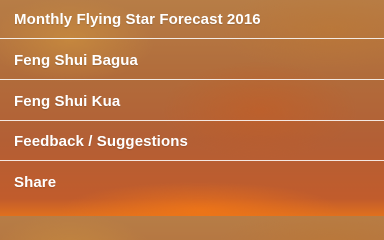 The height and width of the screenshot is (240, 384). I want to click on menu-item-label: Feedback / Suggestions, so click(101, 141).